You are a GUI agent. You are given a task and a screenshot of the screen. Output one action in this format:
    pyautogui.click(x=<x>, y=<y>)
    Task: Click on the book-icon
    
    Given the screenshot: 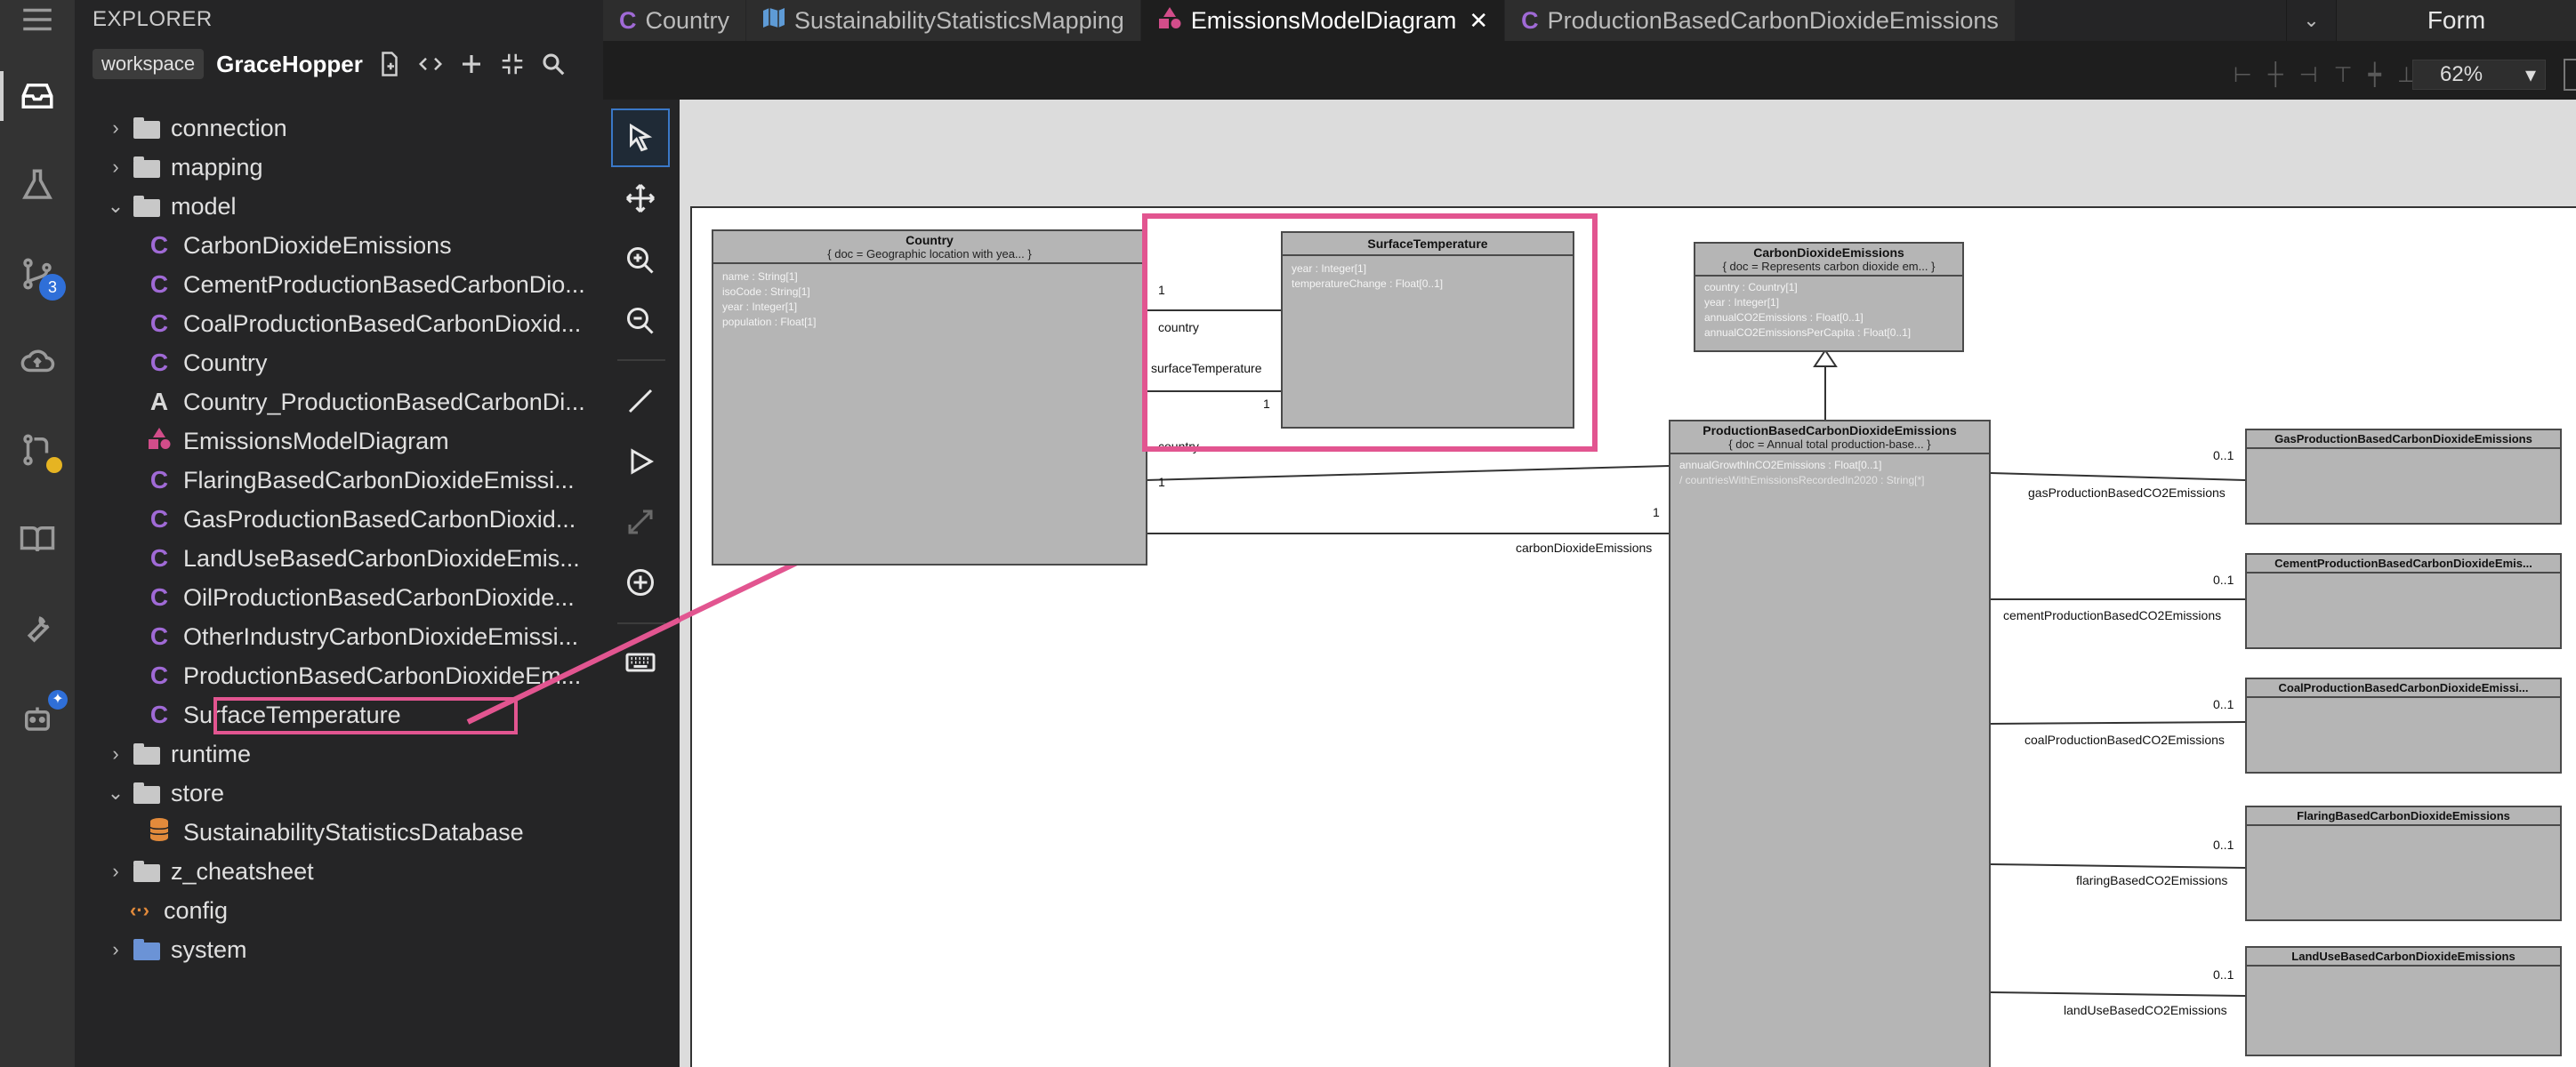 What is the action you would take?
    pyautogui.click(x=37, y=539)
    